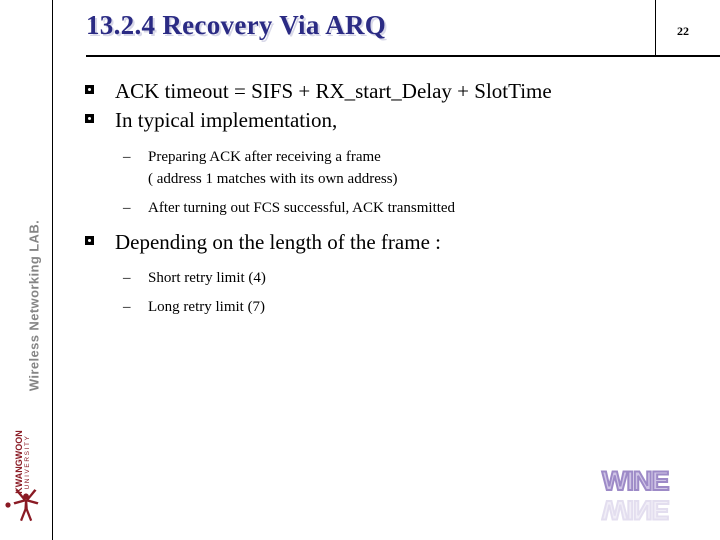 The height and width of the screenshot is (540, 720). Describe the element at coordinates (374, 120) in the screenshot. I see `bullet-item: In typical implementation,` at that location.